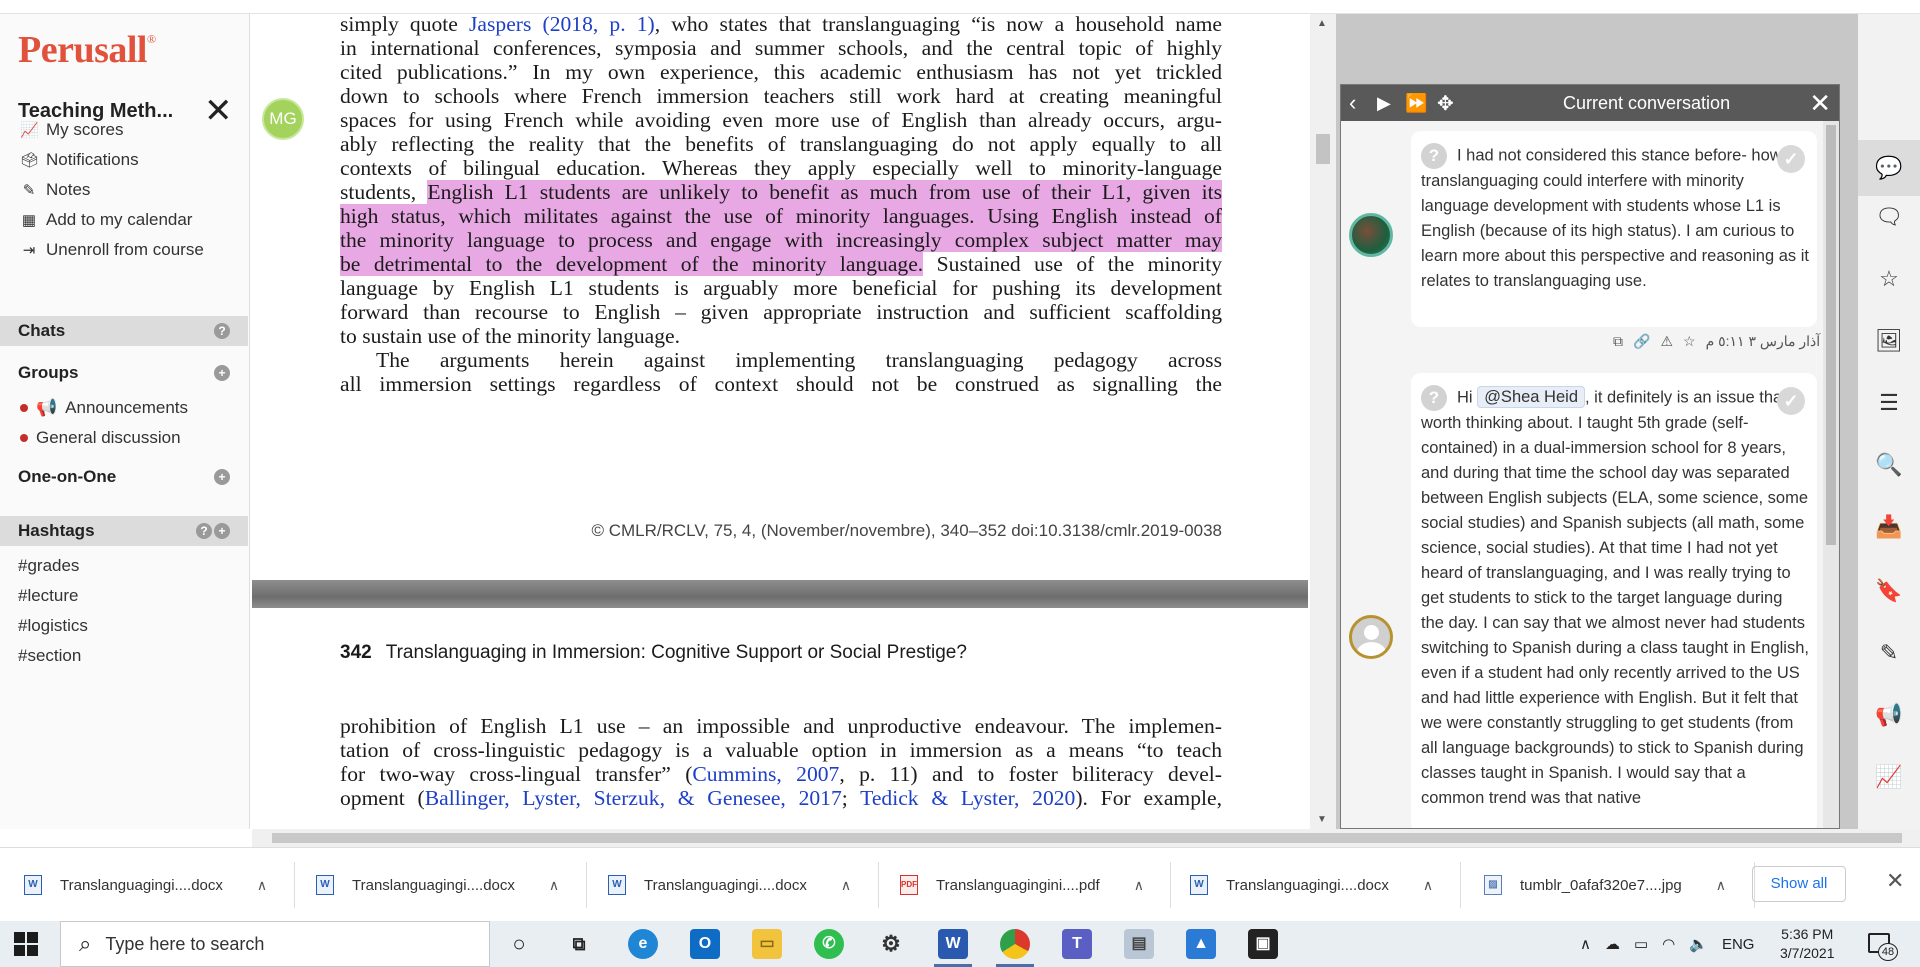  I want to click on language-indicator: ENG, so click(1738, 944).